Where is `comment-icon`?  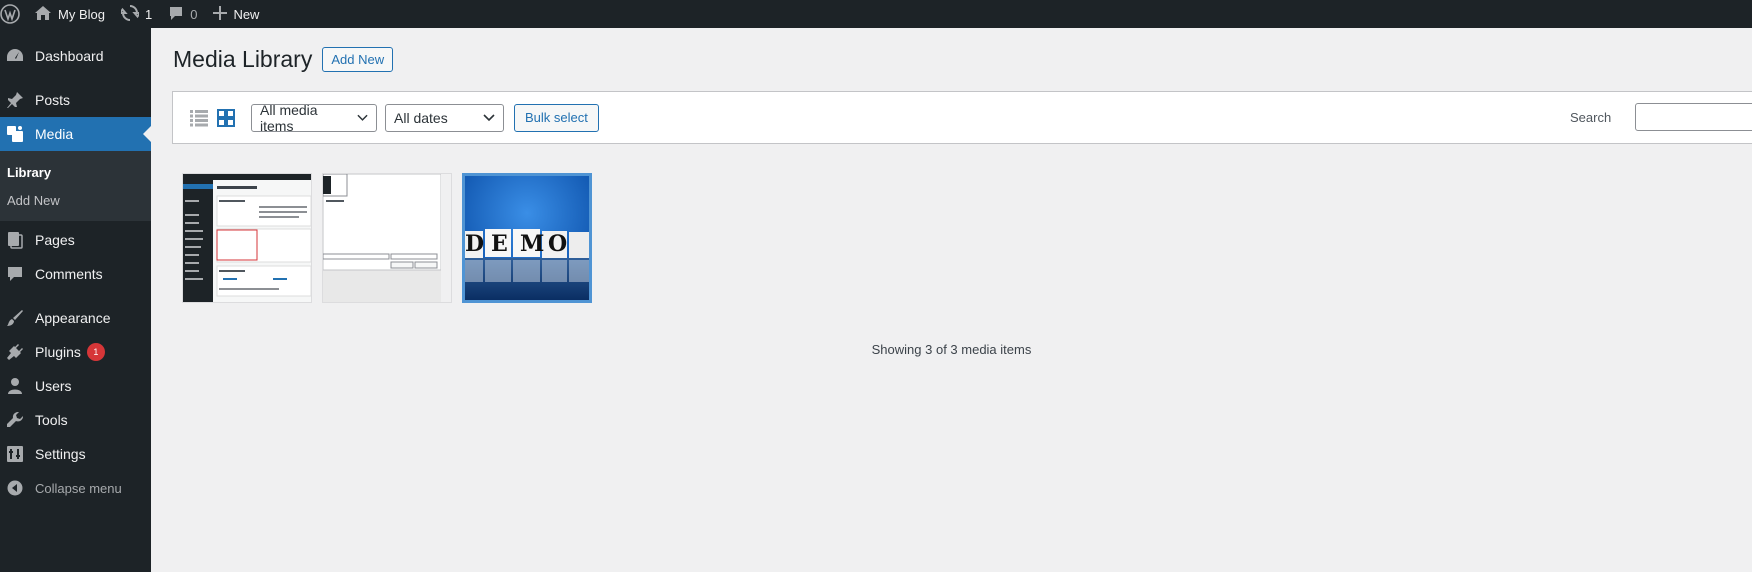 comment-icon is located at coordinates (176, 14).